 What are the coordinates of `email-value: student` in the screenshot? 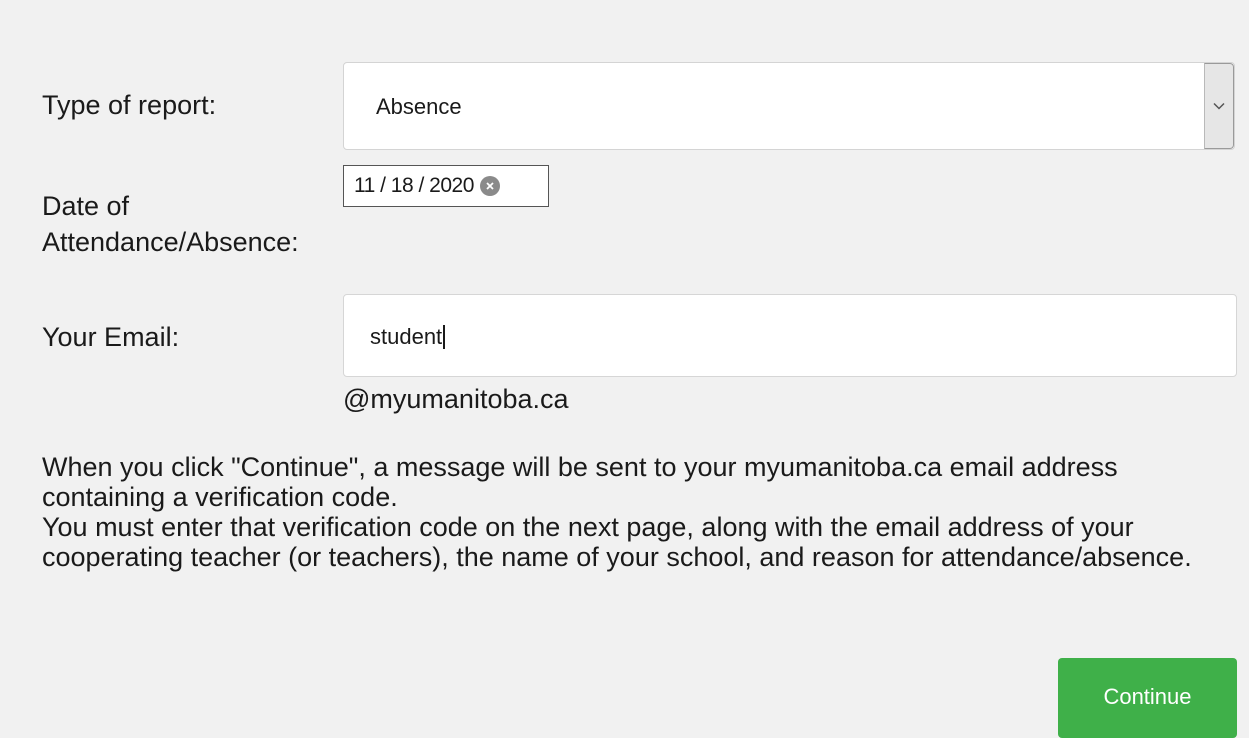 It's located at (406, 336).